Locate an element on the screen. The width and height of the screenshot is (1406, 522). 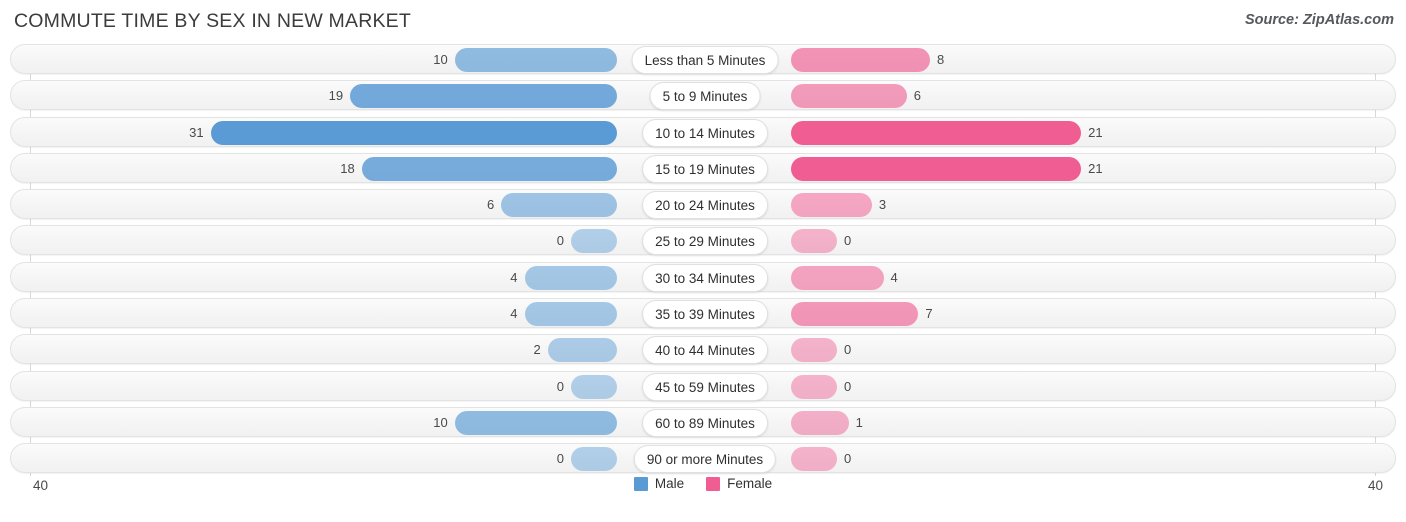
table-row: 0 0 45 to 59 Minutes is located at coordinates (703, 385).